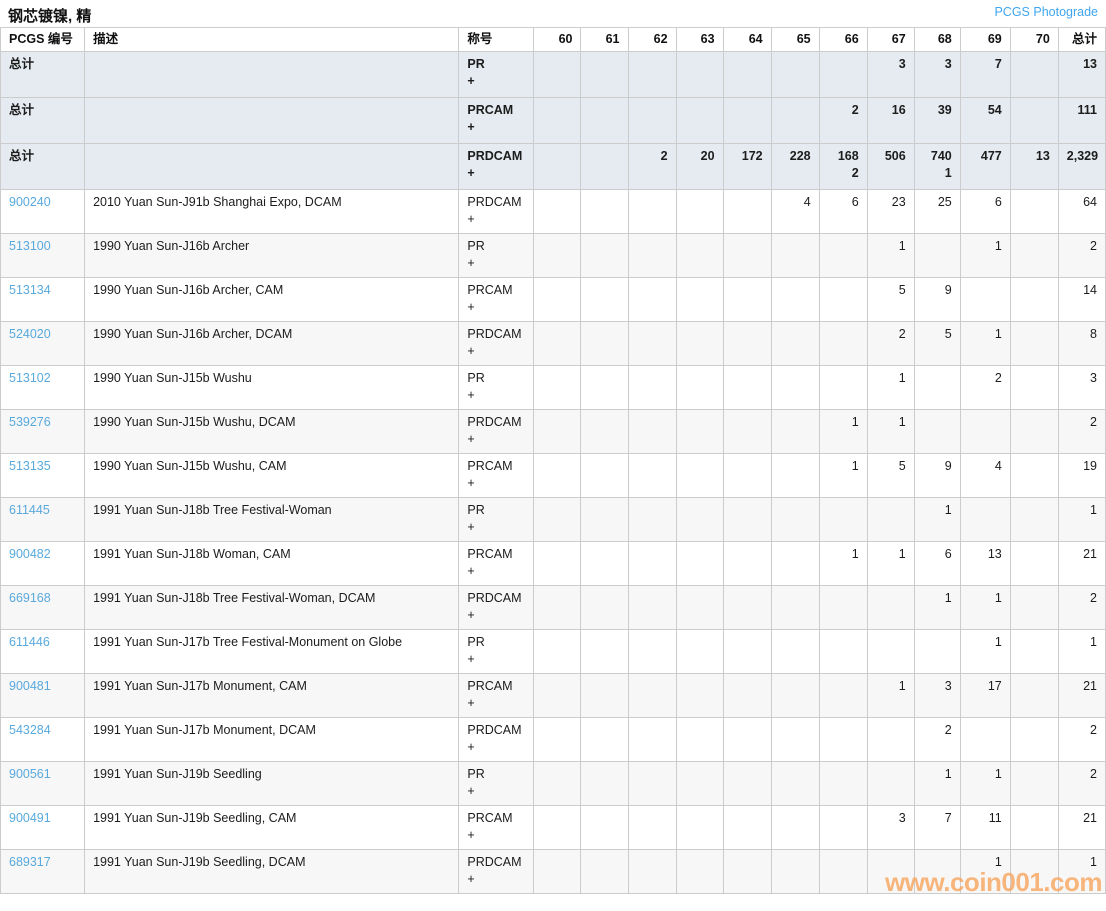  I want to click on grade-68-cell: 25, so click(937, 211).